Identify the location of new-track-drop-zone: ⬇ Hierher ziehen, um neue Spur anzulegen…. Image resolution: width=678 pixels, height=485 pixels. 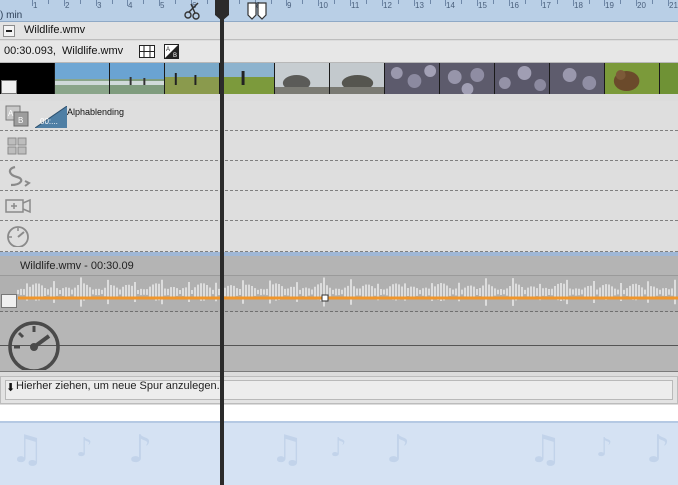
(339, 390).